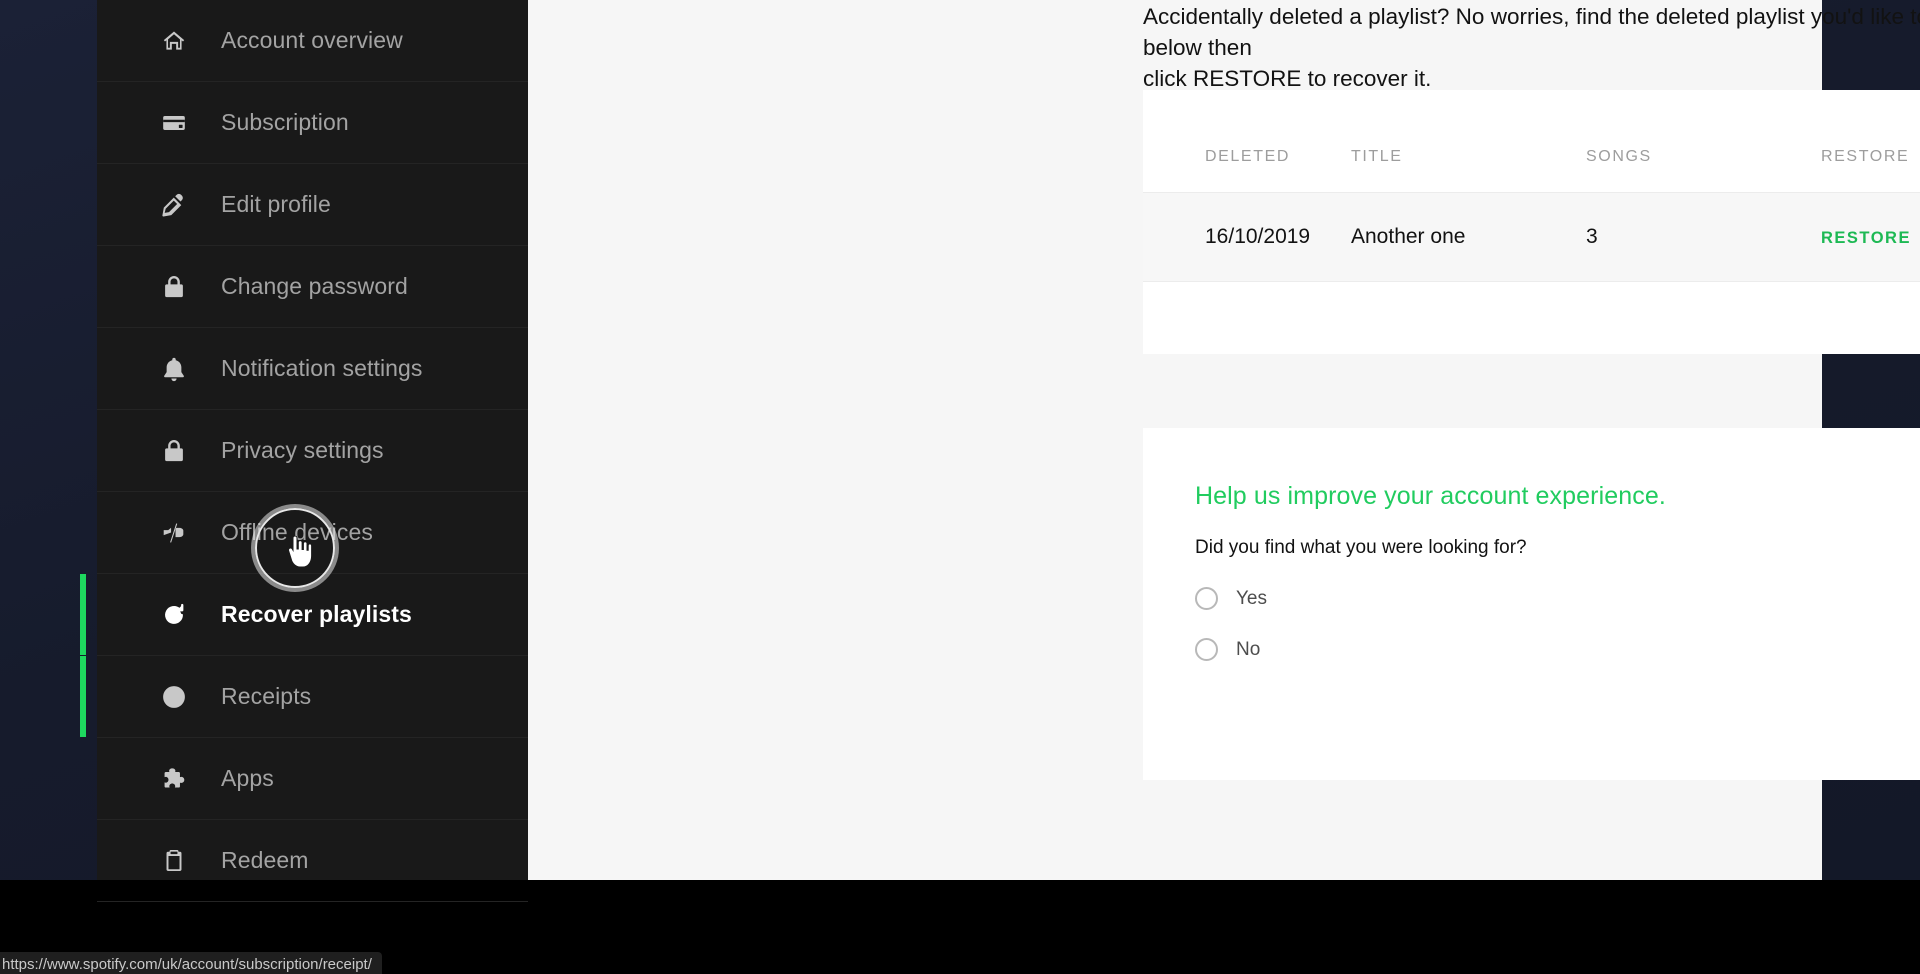  What do you see at coordinates (247, 778) in the screenshot?
I see `sidebar-item-label: Apps` at bounding box center [247, 778].